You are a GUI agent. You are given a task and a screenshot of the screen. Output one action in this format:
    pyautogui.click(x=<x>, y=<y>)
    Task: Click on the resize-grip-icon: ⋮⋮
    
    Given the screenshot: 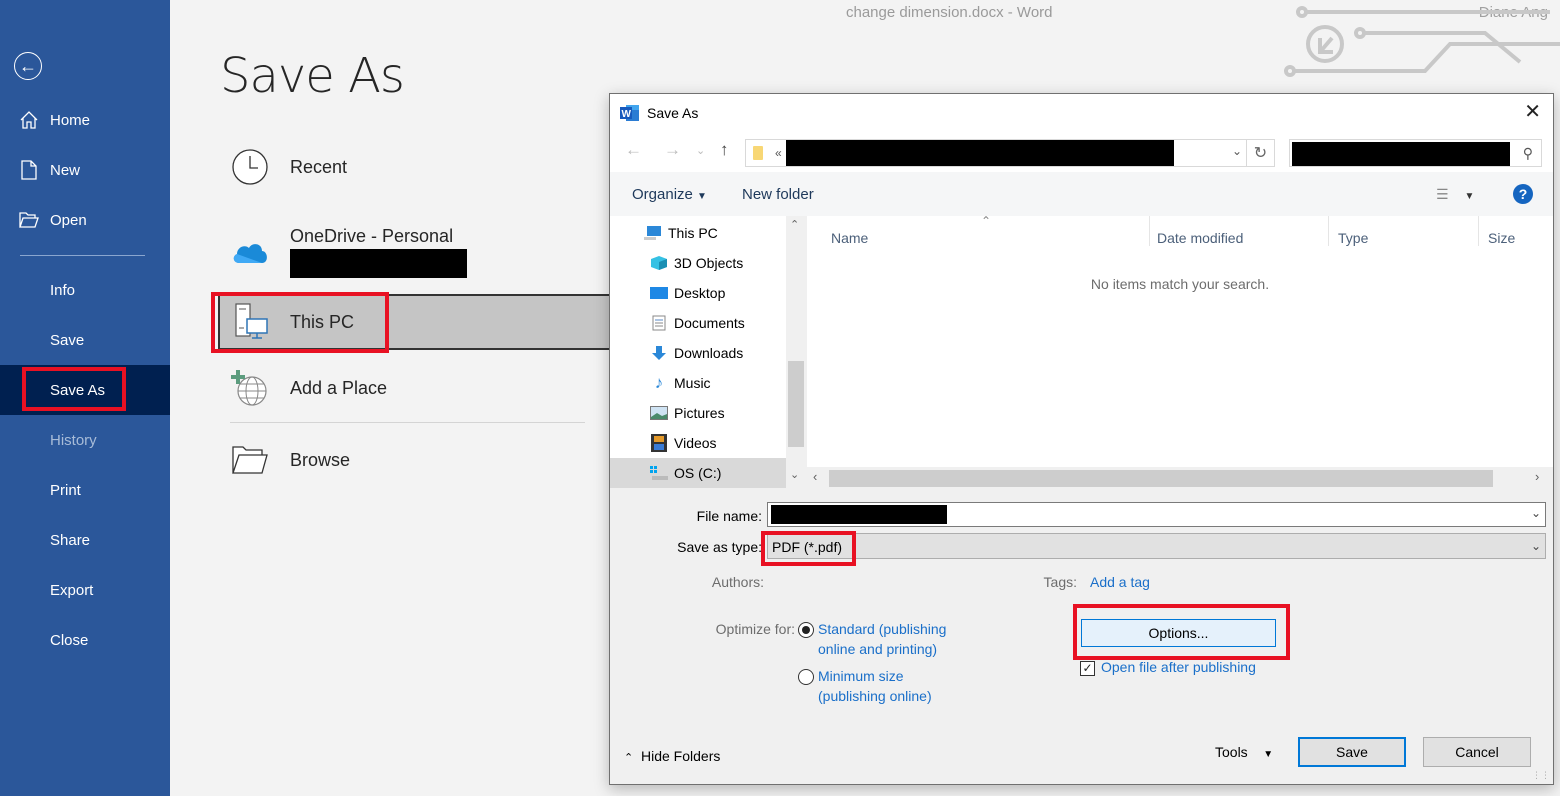 What is the action you would take?
    pyautogui.click(x=1541, y=775)
    